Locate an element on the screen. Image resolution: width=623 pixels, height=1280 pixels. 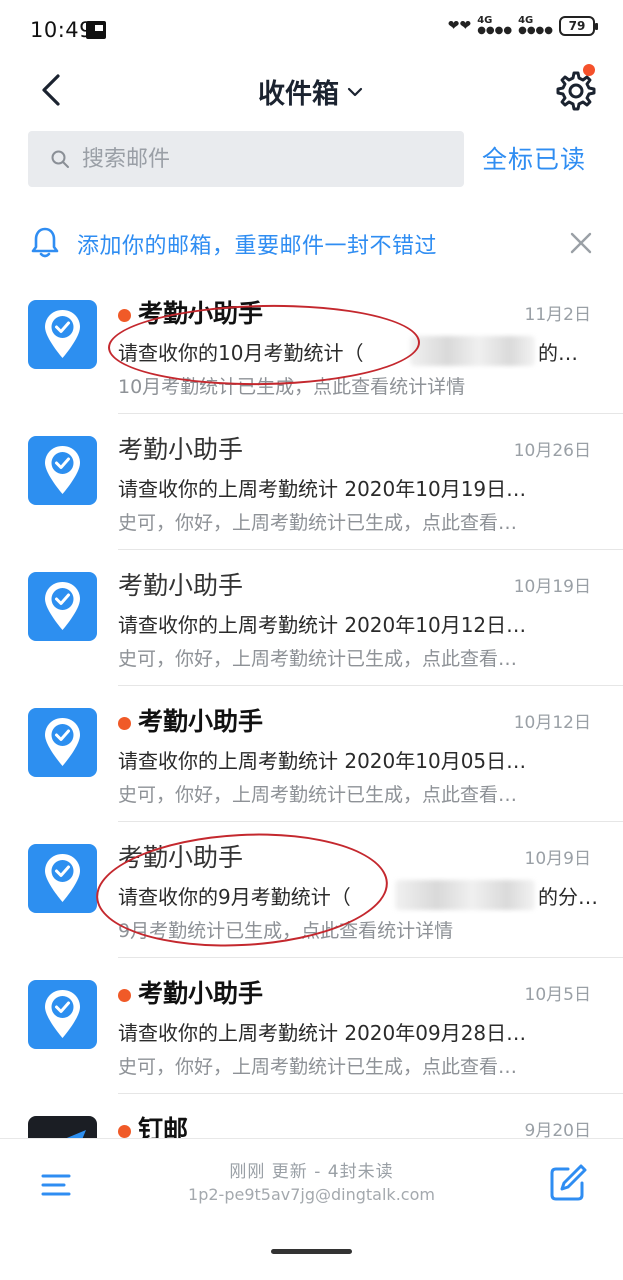
signal-icon-1: 4G ●●●● is located at coordinates (495, 25).